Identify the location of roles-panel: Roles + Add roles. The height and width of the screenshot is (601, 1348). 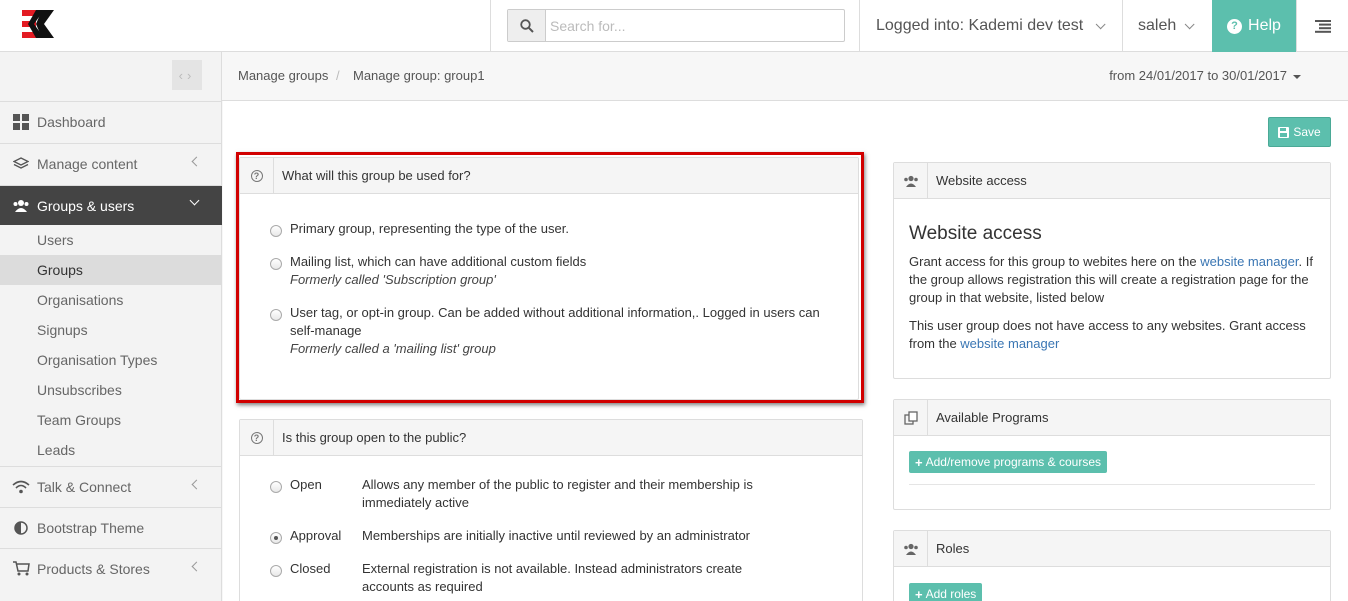
(1112, 565).